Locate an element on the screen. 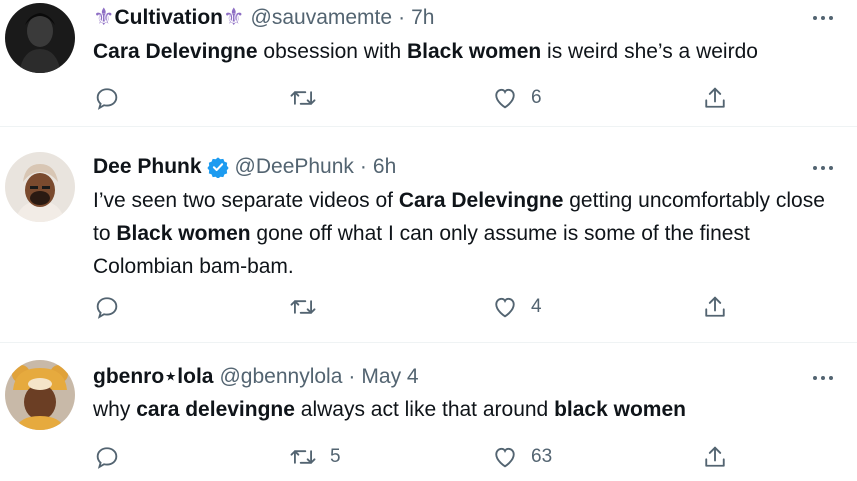 The image size is (857, 481). timestamp: 6h is located at coordinates (384, 167).